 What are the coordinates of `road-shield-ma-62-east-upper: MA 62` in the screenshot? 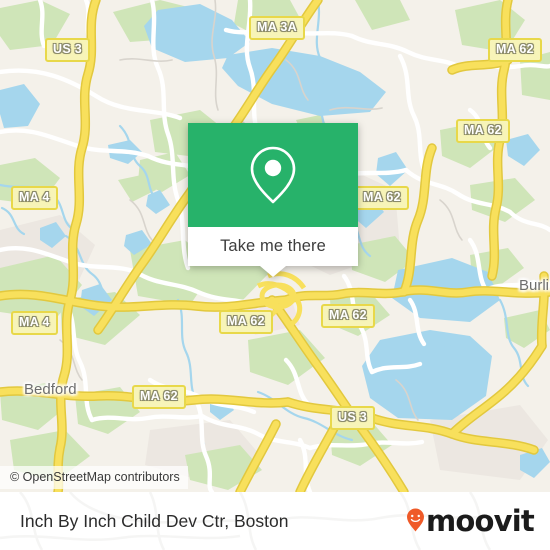 It's located at (483, 131).